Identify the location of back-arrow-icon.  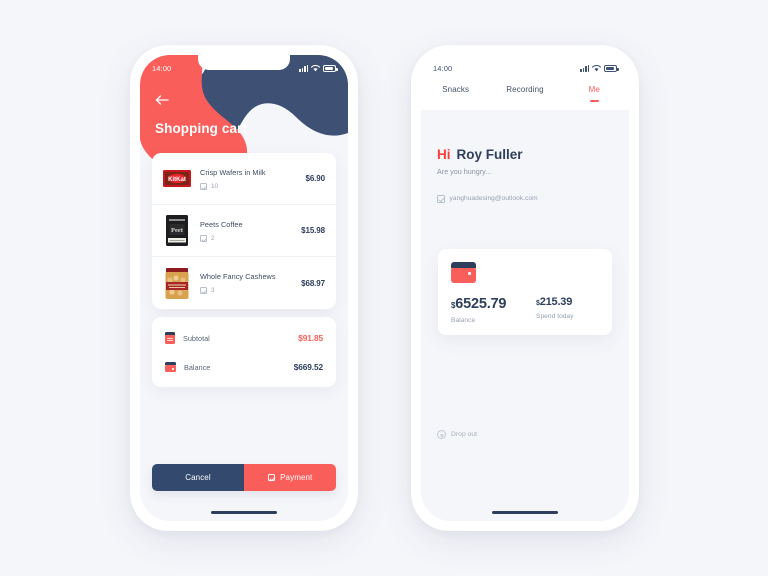
(162, 100).